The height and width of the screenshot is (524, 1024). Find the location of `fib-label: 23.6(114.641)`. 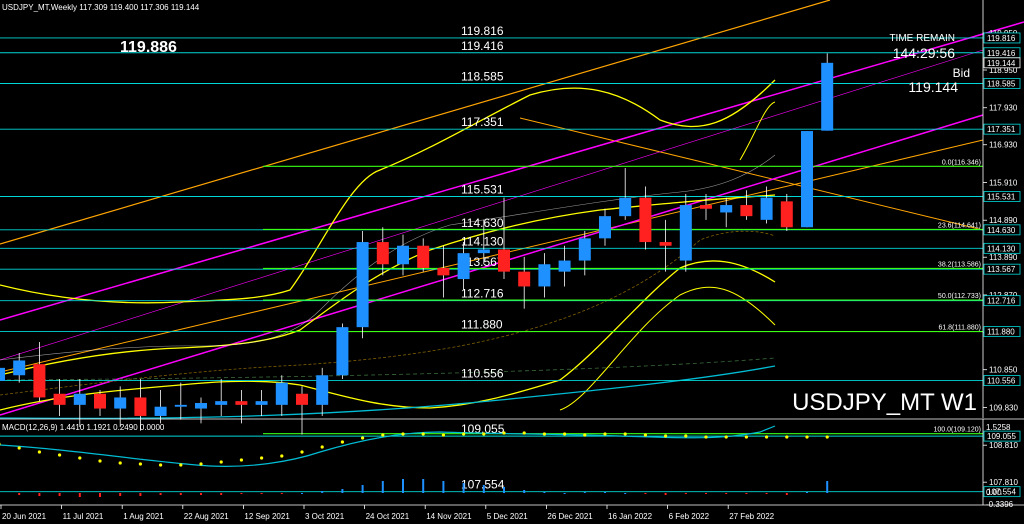

fib-label: 23.6(114.641) is located at coordinates (959, 225).